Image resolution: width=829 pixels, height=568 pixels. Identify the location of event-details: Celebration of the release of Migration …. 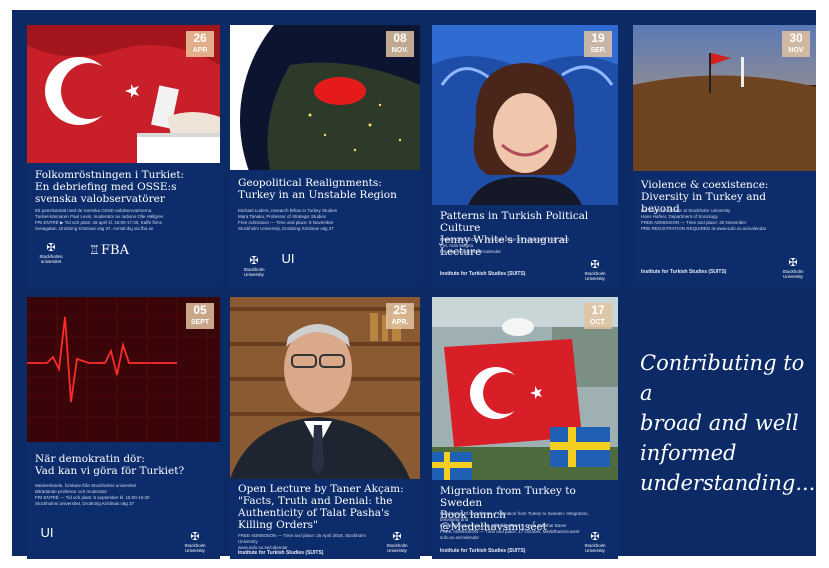
(514, 525).